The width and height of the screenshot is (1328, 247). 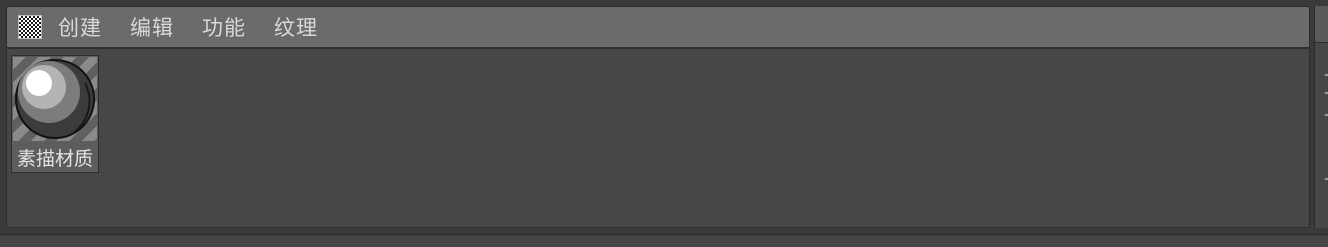 I want to click on menu-create: 创建, so click(x=80, y=27).